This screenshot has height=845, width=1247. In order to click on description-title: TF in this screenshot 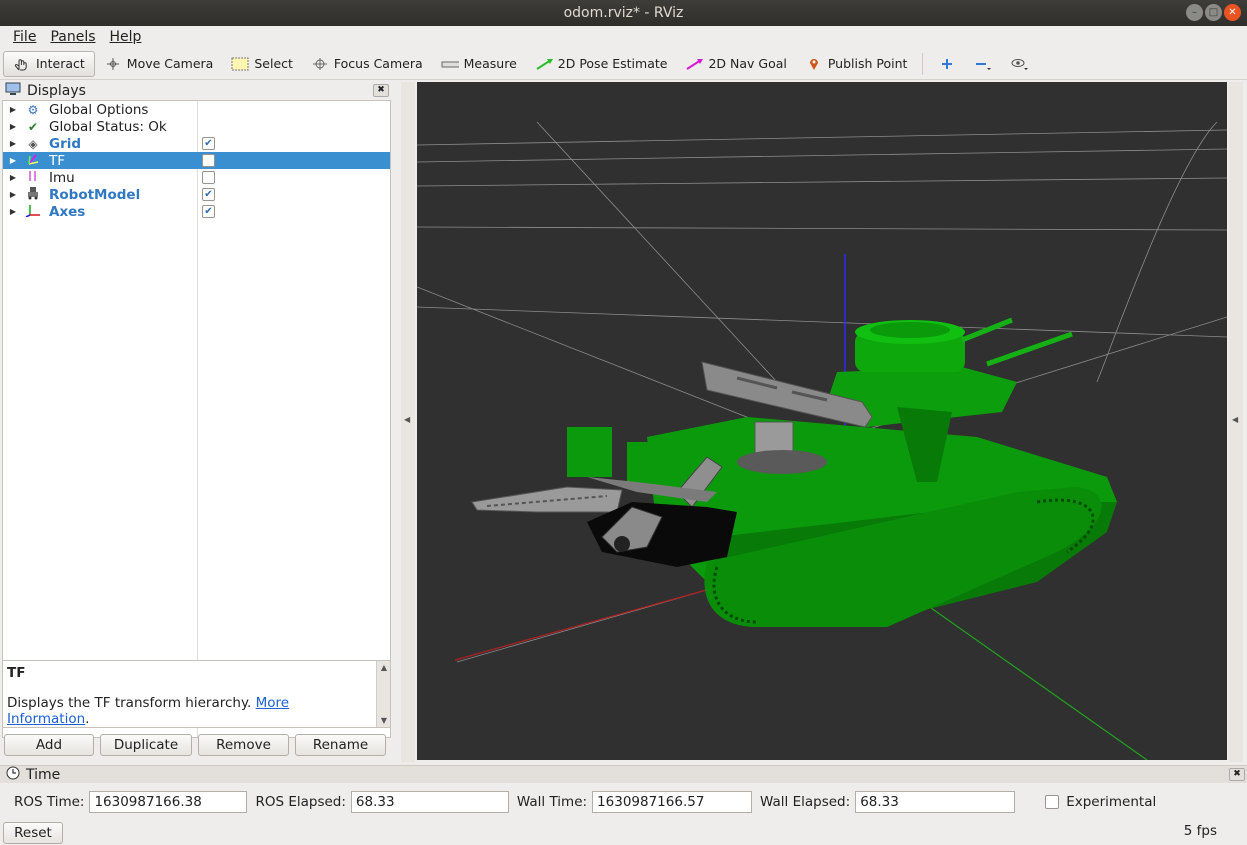, I will do `click(16, 673)`.